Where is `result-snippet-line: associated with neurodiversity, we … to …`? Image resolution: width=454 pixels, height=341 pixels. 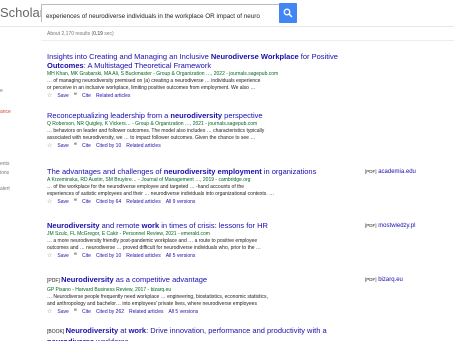 result-snippet-line: associated with neurodiversity, we … to … is located at coordinates (151, 137).